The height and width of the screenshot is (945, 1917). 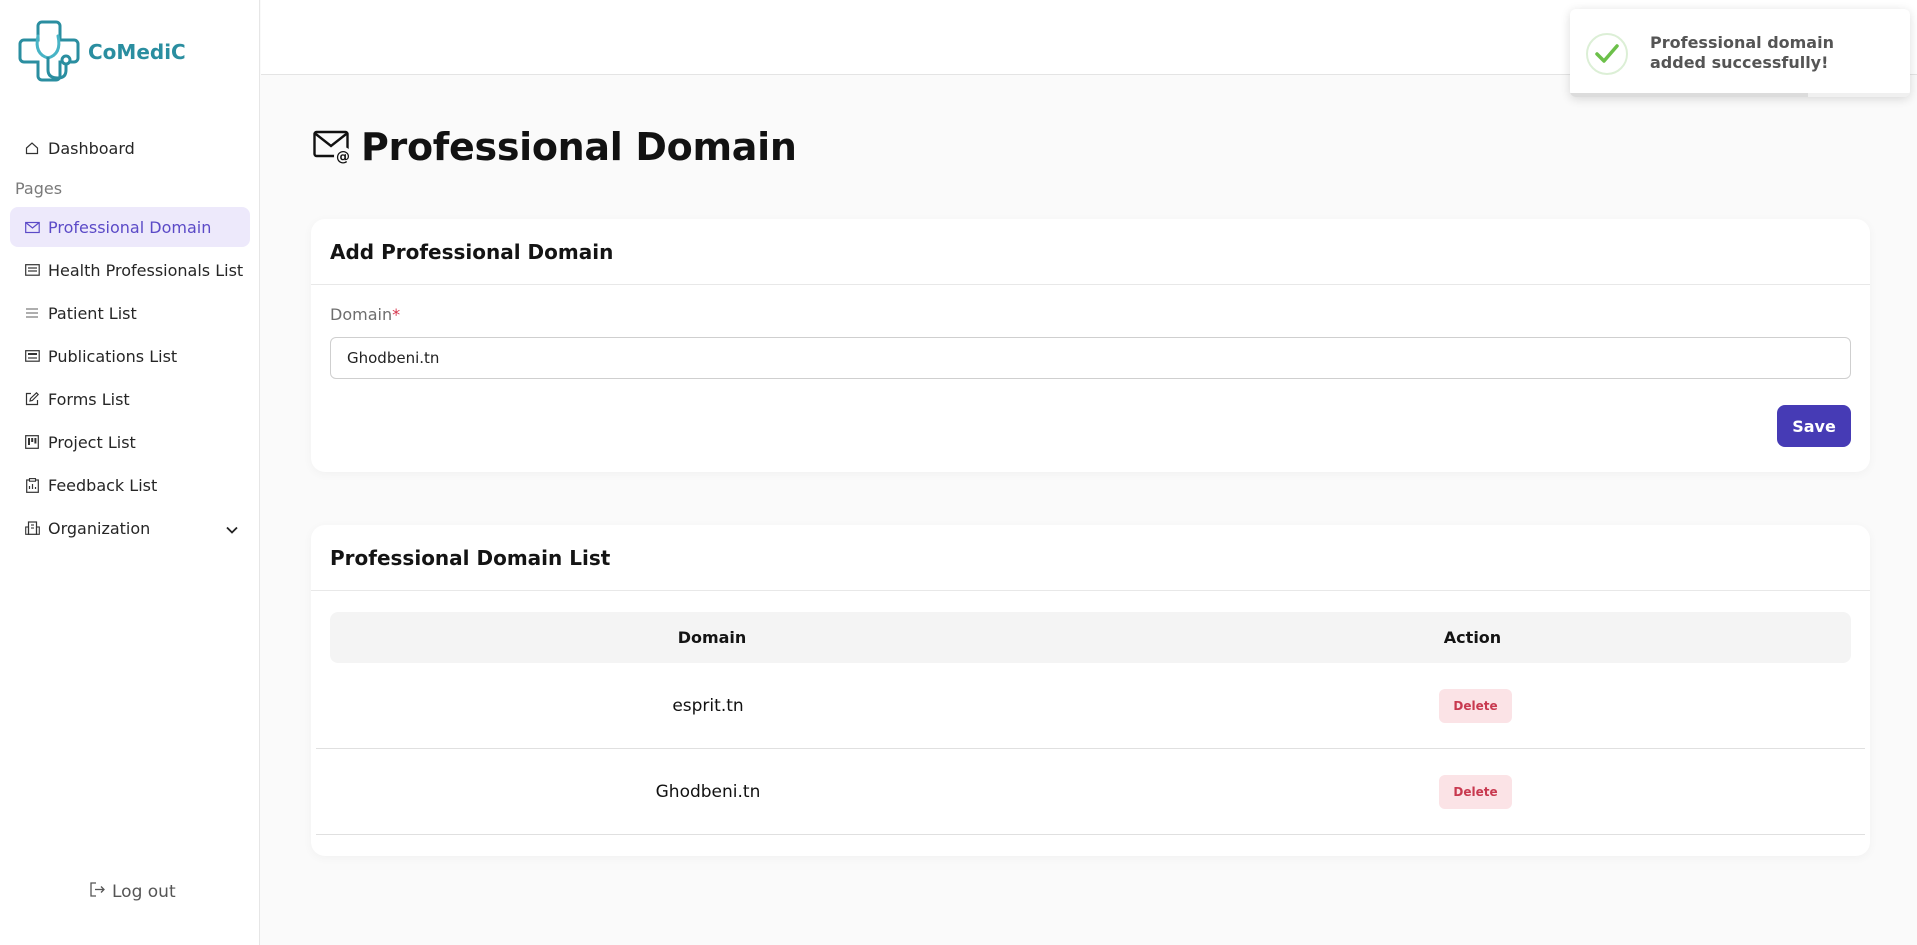 What do you see at coordinates (89, 399) in the screenshot?
I see `sidebar-item-label: Forms List` at bounding box center [89, 399].